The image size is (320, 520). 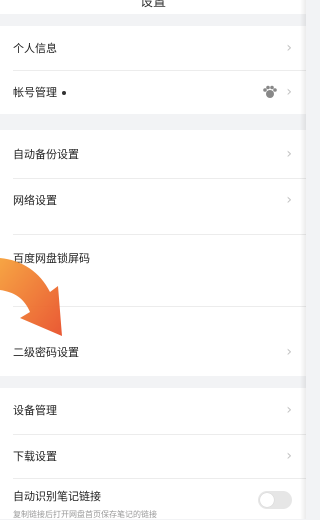 What do you see at coordinates (85, 514) in the screenshot?
I see `row-subtext: 复制链接后打开网盘首页保存笔记的链接` at bounding box center [85, 514].